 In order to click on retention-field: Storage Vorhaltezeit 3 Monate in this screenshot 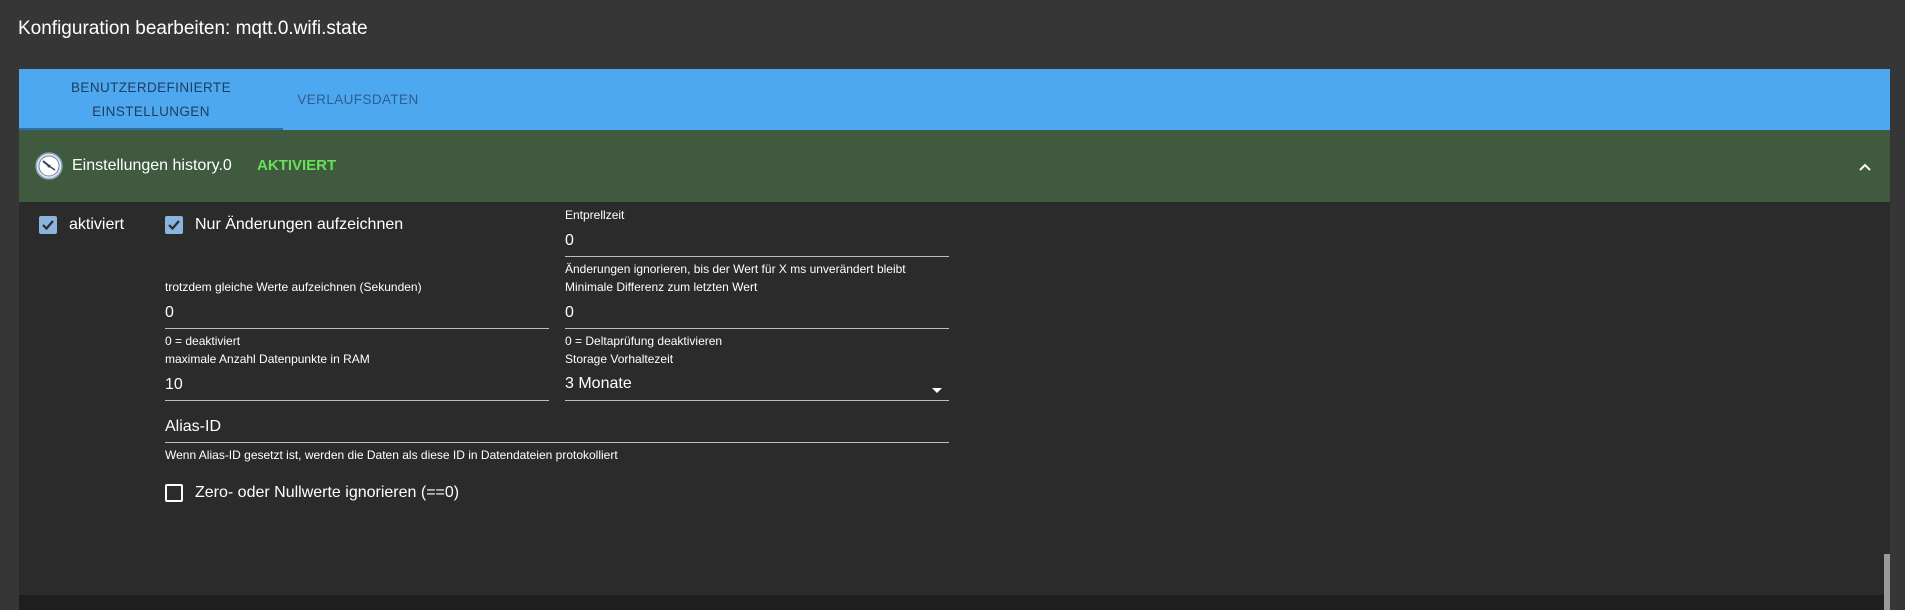, I will do `click(757, 376)`.